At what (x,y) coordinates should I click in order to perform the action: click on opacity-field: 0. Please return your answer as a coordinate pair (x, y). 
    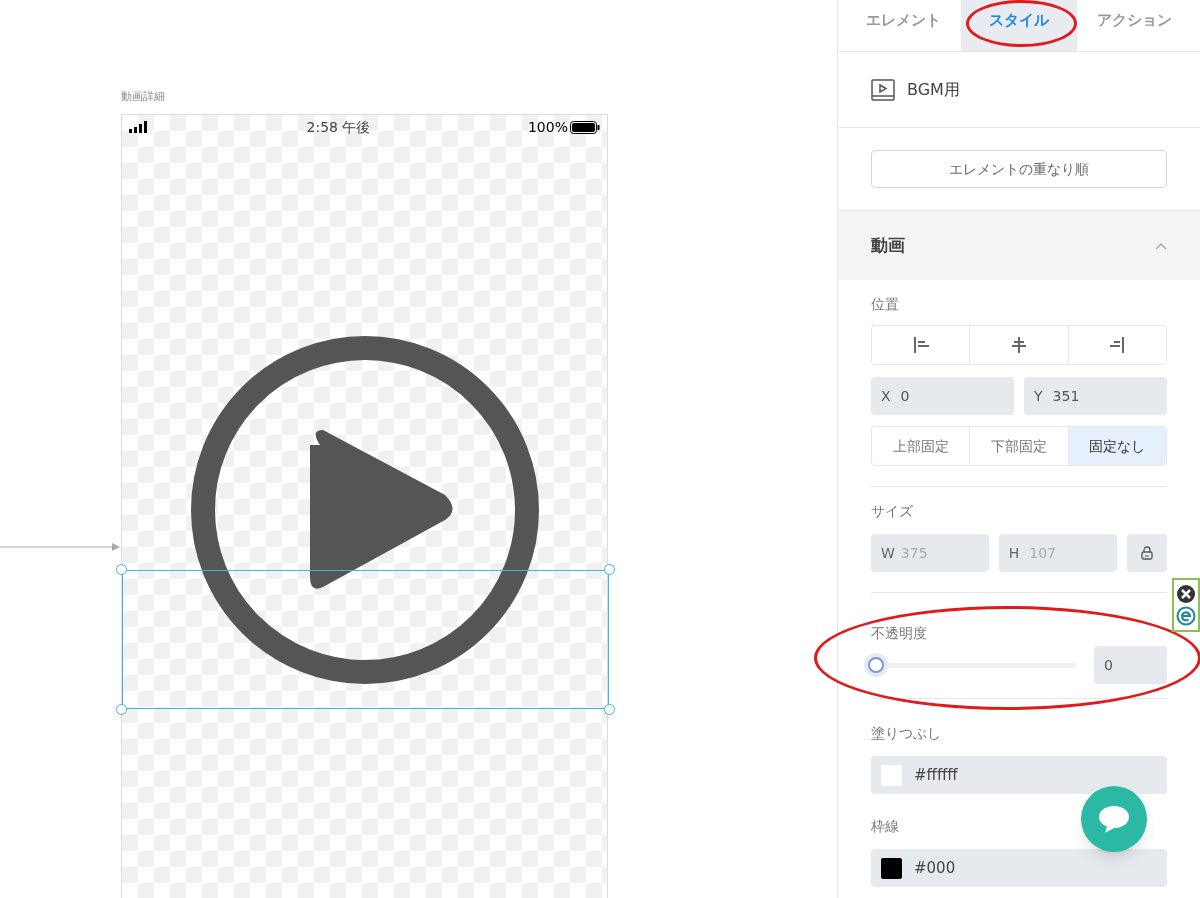
    Looking at the image, I should click on (1130, 665).